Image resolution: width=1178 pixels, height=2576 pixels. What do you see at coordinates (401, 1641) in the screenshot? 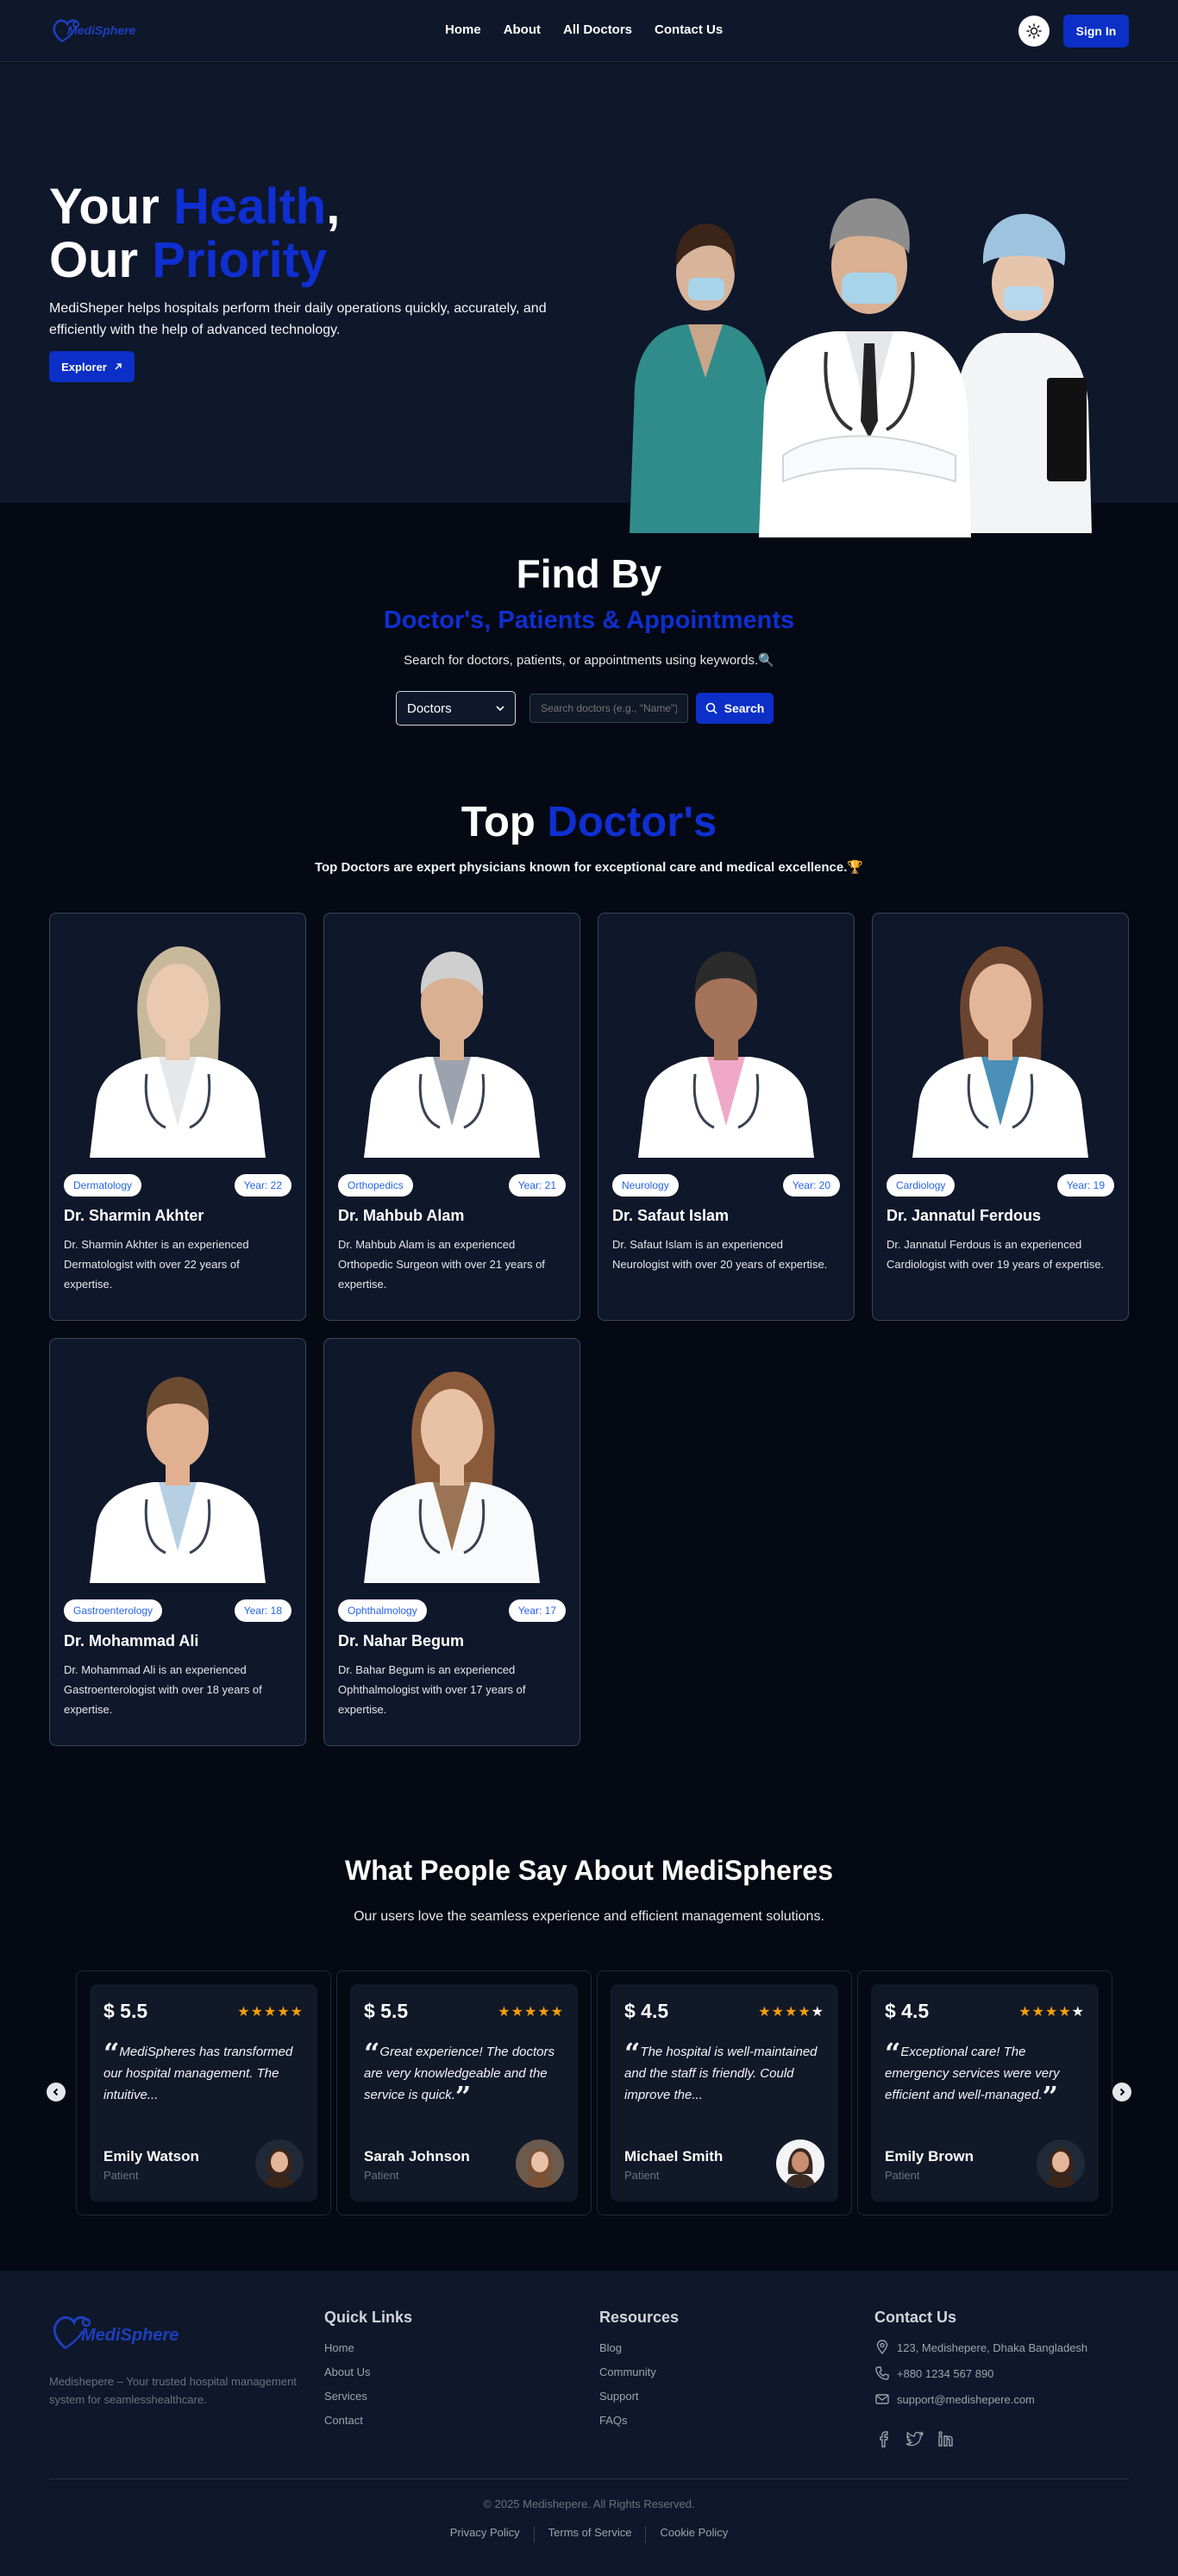
I see `doctor-name: Dr. Nahar Begum` at bounding box center [401, 1641].